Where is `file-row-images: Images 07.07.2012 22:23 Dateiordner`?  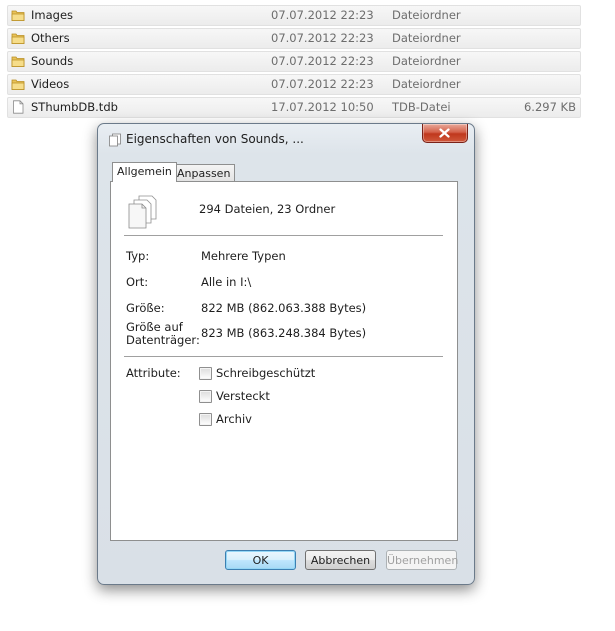
file-row-images: Images 07.07.2012 22:23 Dateiordner is located at coordinates (294, 15).